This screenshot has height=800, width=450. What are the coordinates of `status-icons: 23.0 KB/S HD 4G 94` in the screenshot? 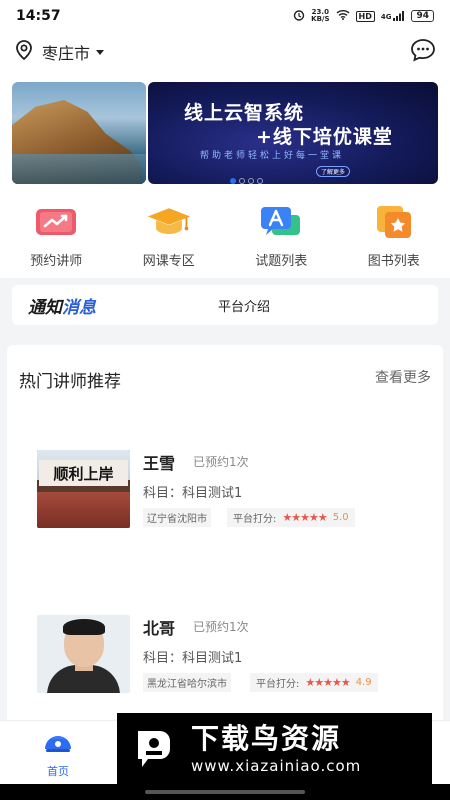 It's located at (363, 16).